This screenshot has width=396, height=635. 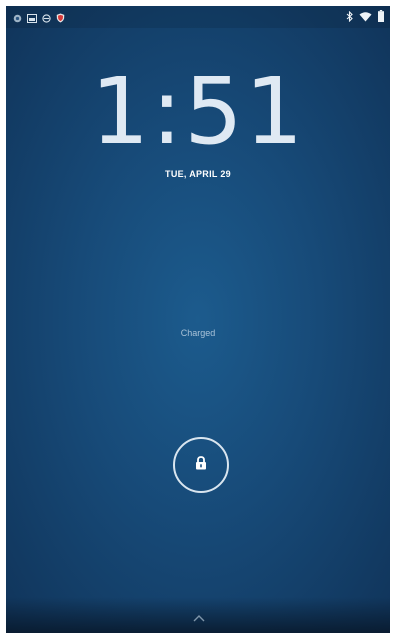 I want to click on image-icon, so click(x=32, y=19).